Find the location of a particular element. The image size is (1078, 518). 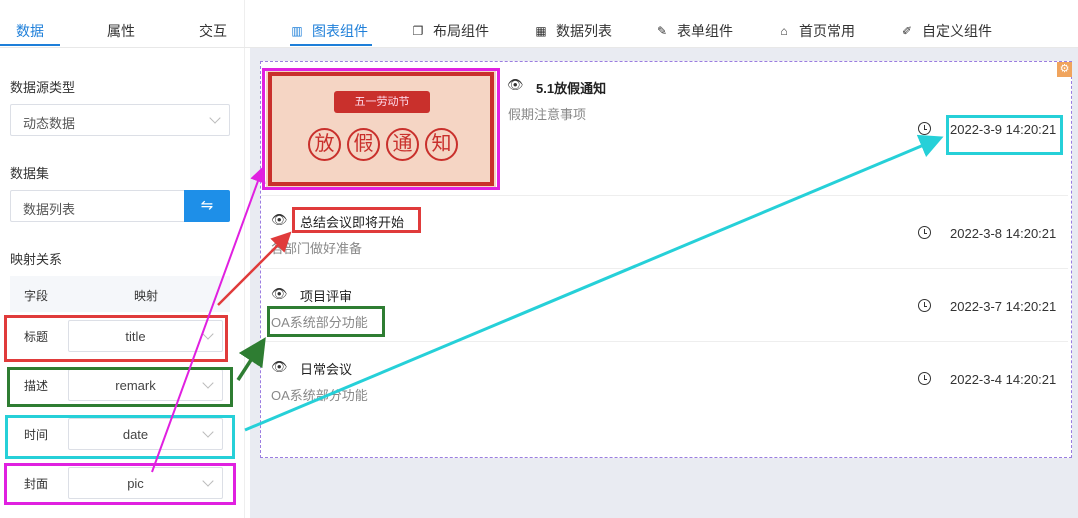

arrow-cover is located at coordinates (208, 319).